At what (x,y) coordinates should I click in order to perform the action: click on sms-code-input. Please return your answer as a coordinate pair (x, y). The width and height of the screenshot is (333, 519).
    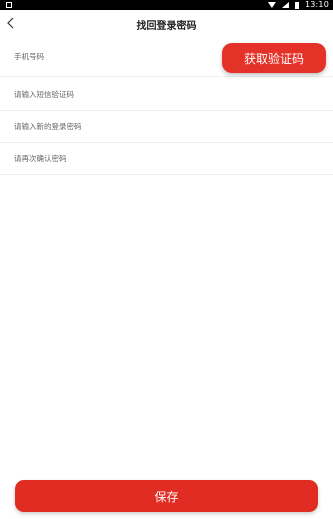
    Looking at the image, I should click on (114, 94).